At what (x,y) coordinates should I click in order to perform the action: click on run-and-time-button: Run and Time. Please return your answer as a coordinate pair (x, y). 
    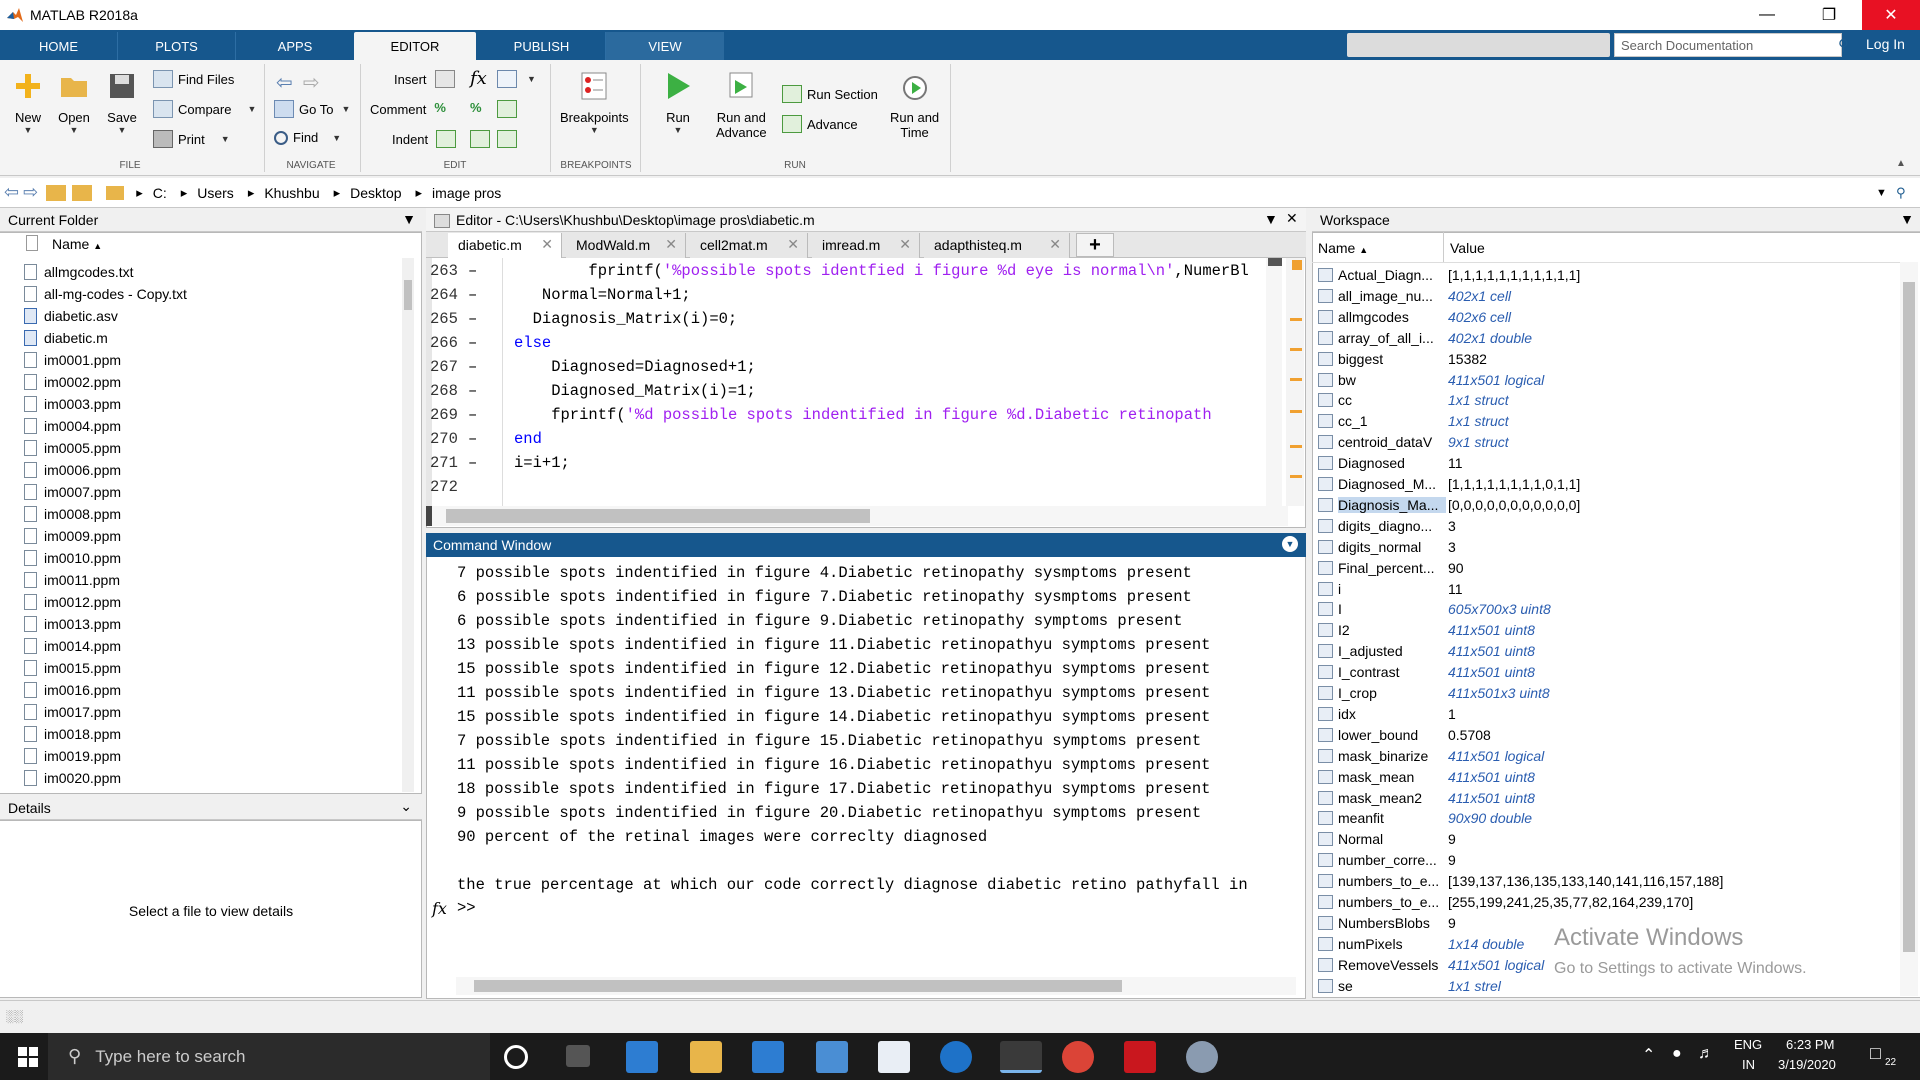
    Looking at the image, I should click on (914, 105).